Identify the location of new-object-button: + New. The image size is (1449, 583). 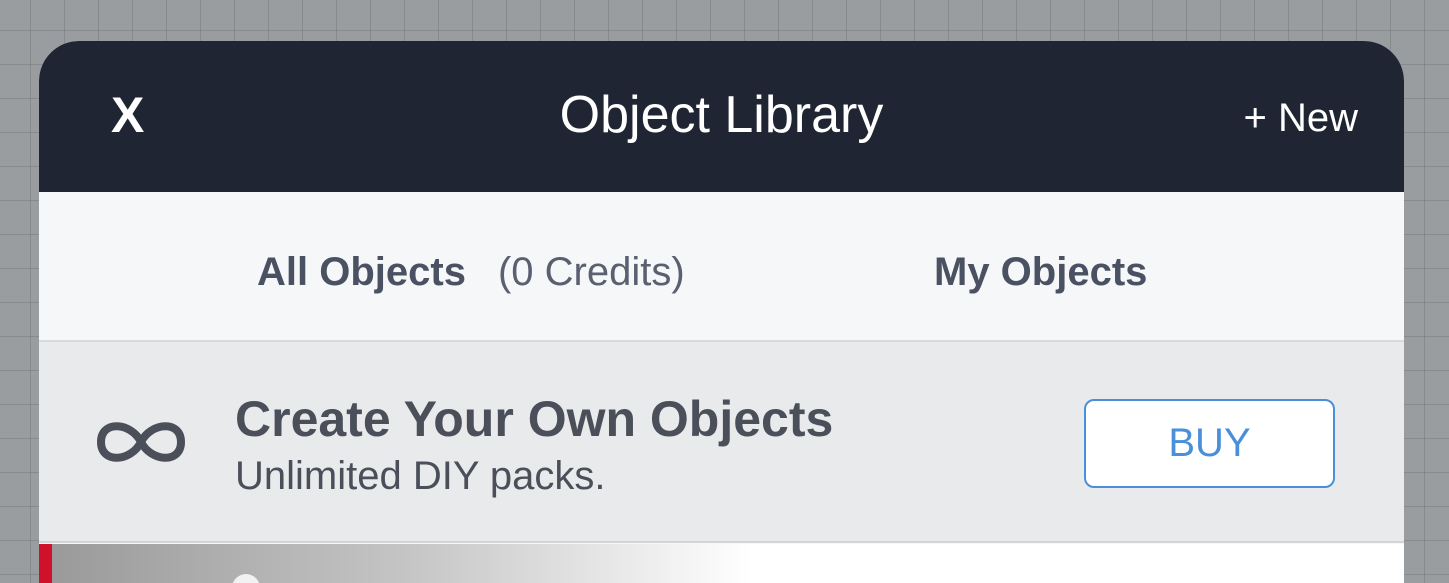
(1301, 118).